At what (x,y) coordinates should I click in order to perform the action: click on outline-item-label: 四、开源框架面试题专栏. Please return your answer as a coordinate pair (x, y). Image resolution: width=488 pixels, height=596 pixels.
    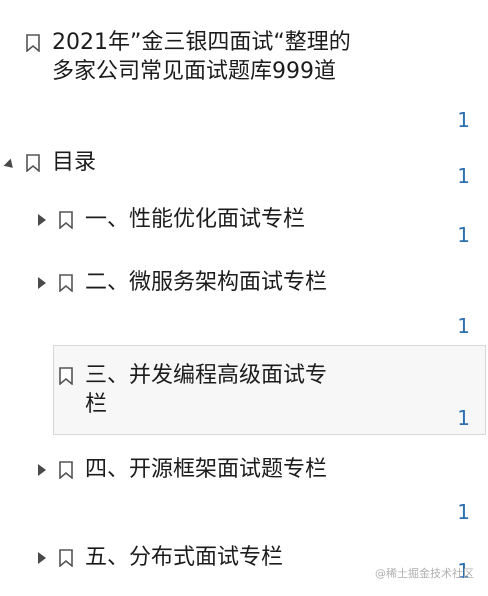
    Looking at the image, I should click on (206, 469).